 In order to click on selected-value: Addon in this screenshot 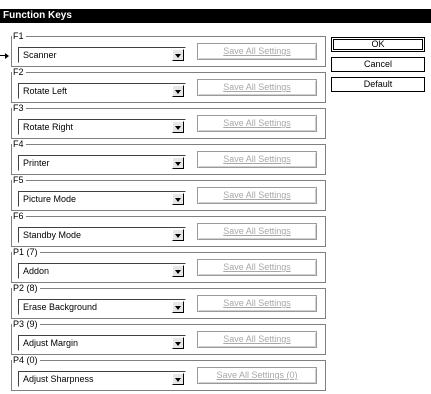, I will do `click(36, 271)`.